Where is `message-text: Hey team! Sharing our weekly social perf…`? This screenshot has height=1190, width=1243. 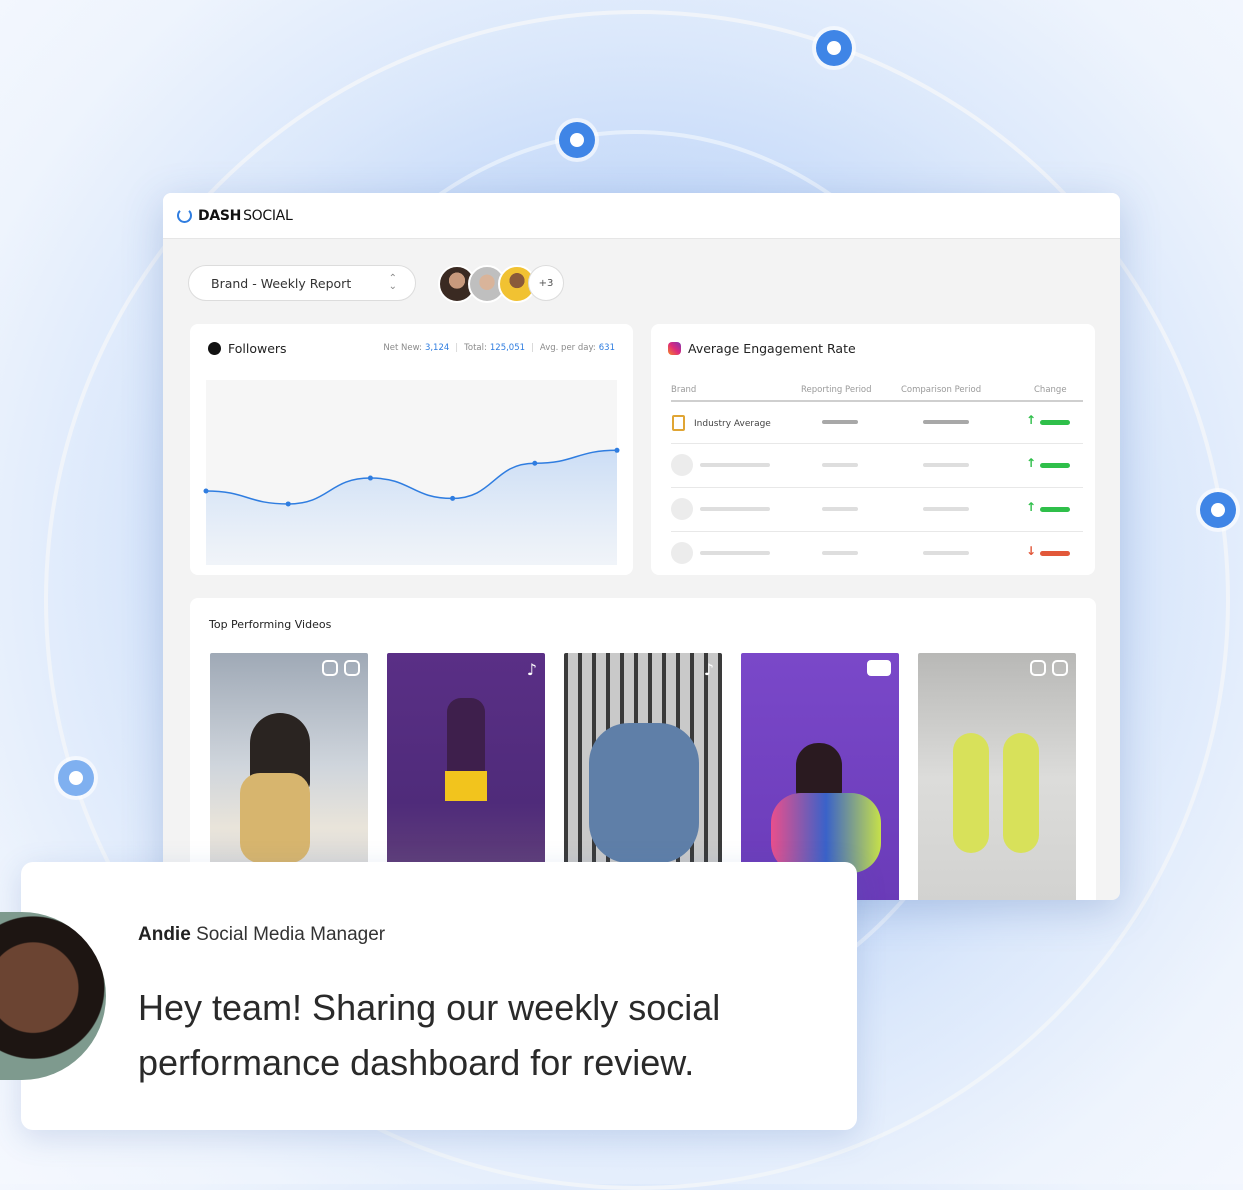
message-text: Hey team! Sharing our weekly social perf… is located at coordinates (429, 1035).